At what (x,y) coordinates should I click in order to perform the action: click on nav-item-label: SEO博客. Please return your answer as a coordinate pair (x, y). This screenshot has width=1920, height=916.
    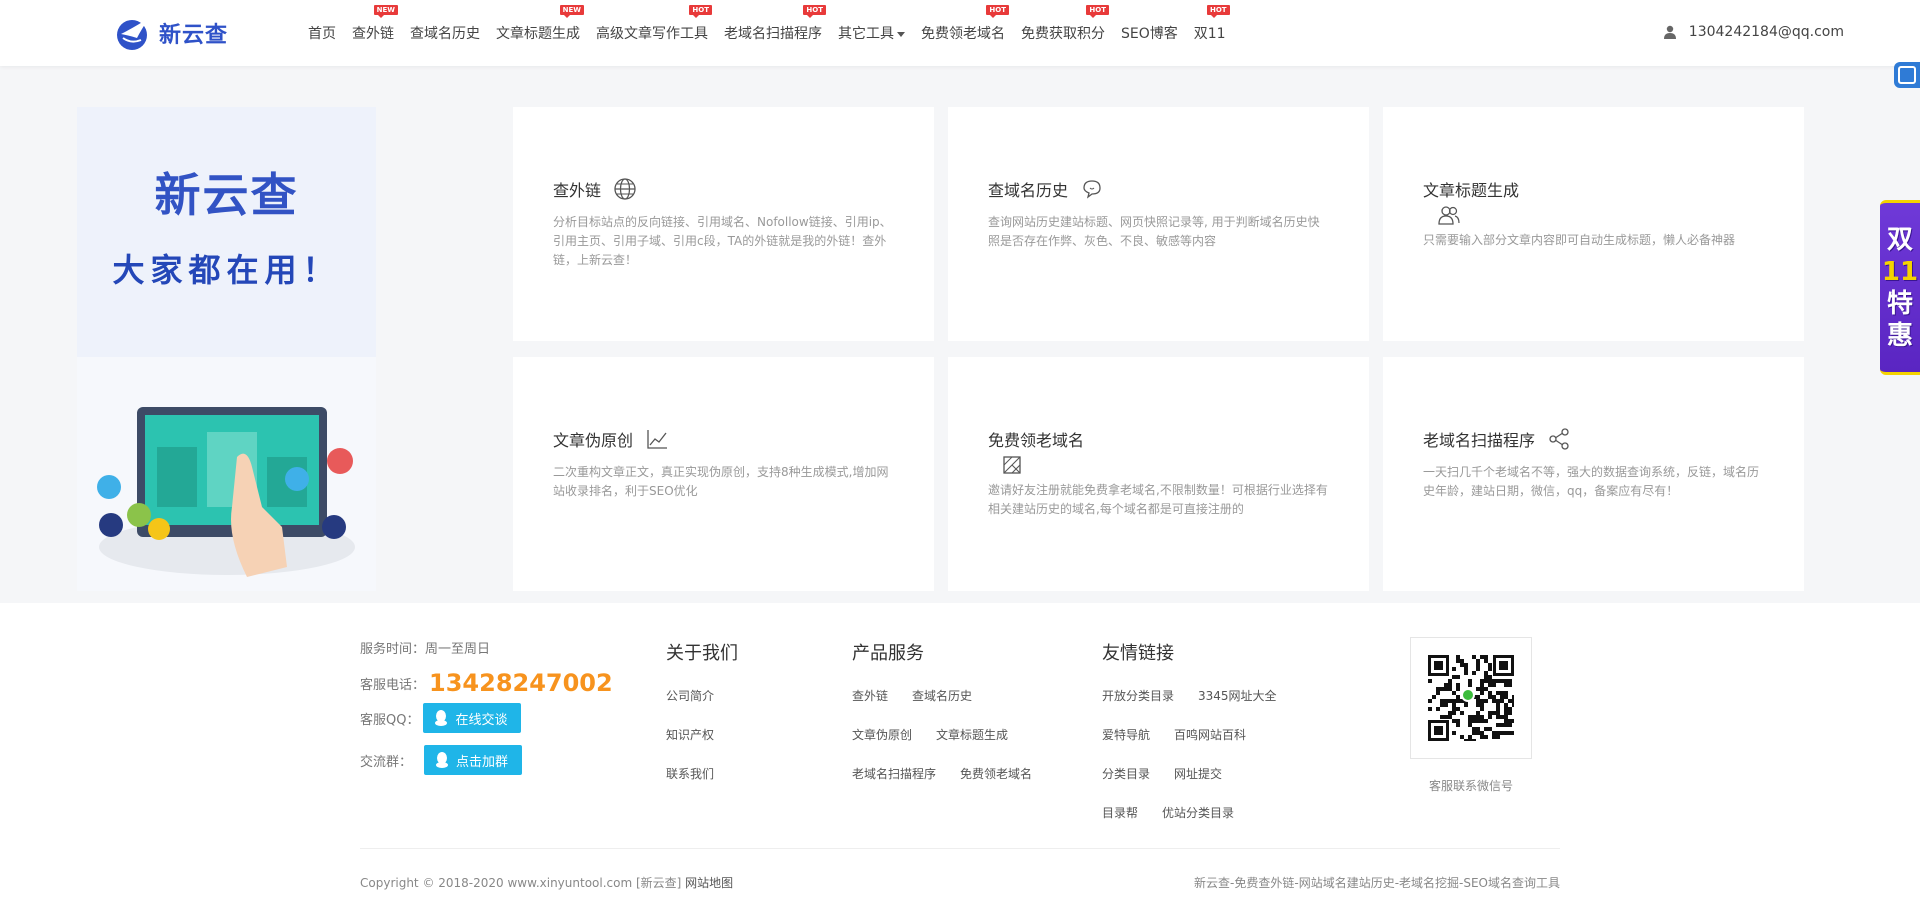
    Looking at the image, I should click on (1149, 34).